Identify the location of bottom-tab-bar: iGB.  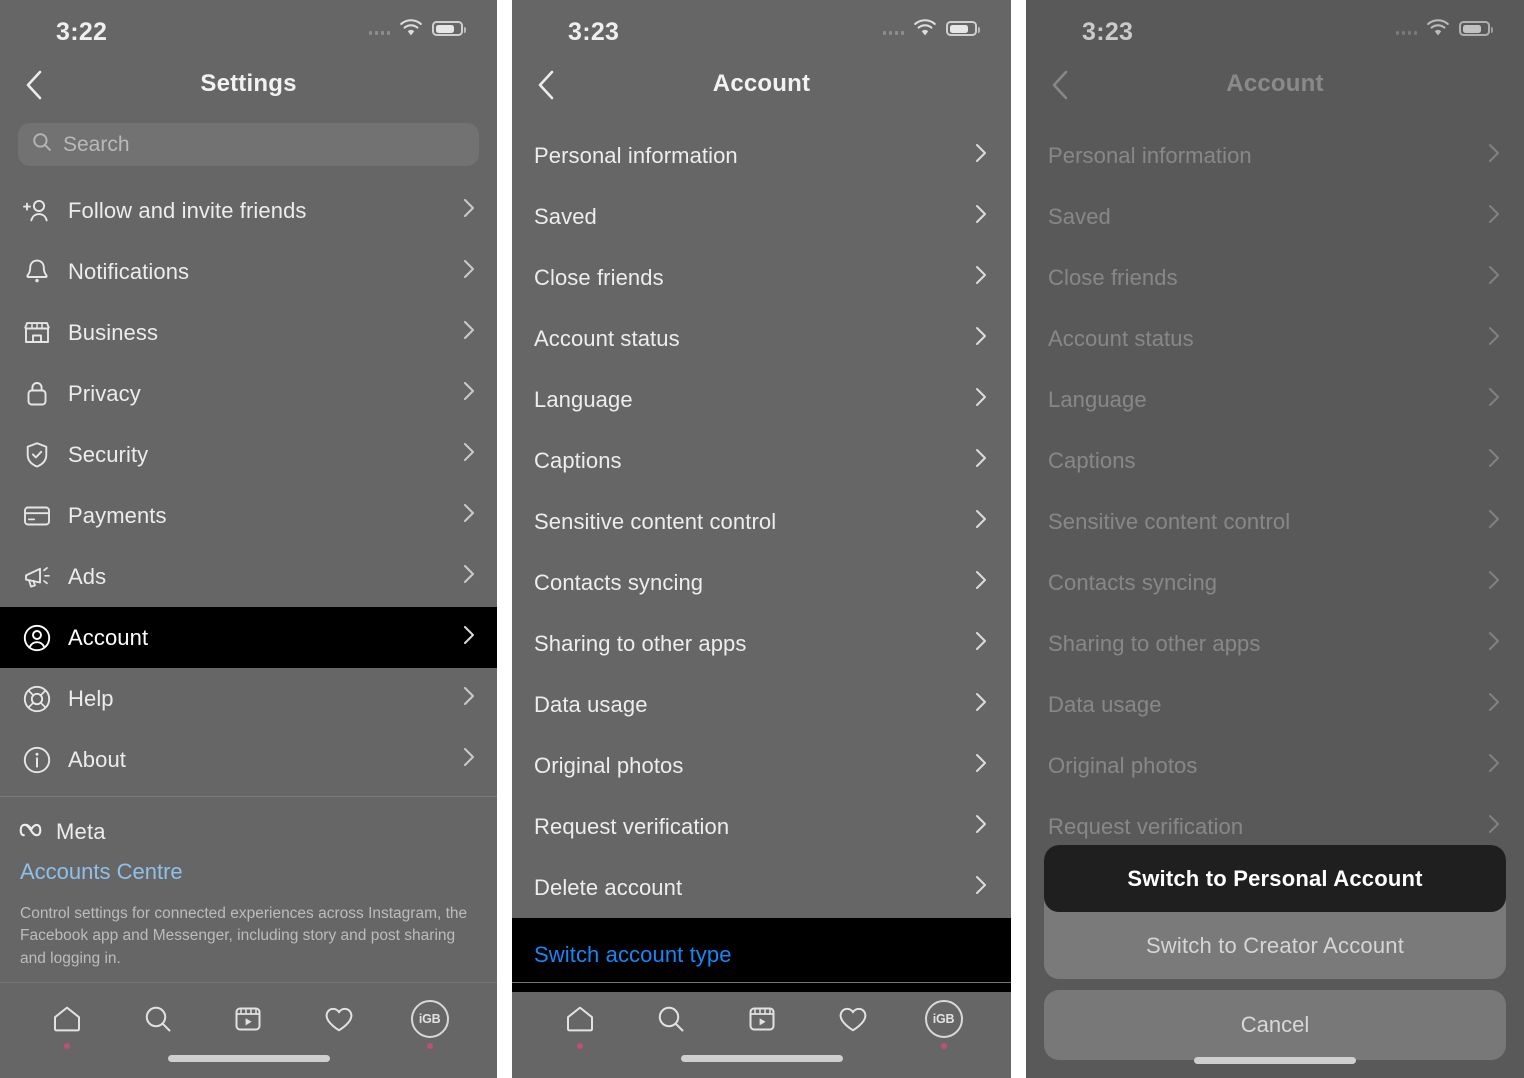
(248, 1030).